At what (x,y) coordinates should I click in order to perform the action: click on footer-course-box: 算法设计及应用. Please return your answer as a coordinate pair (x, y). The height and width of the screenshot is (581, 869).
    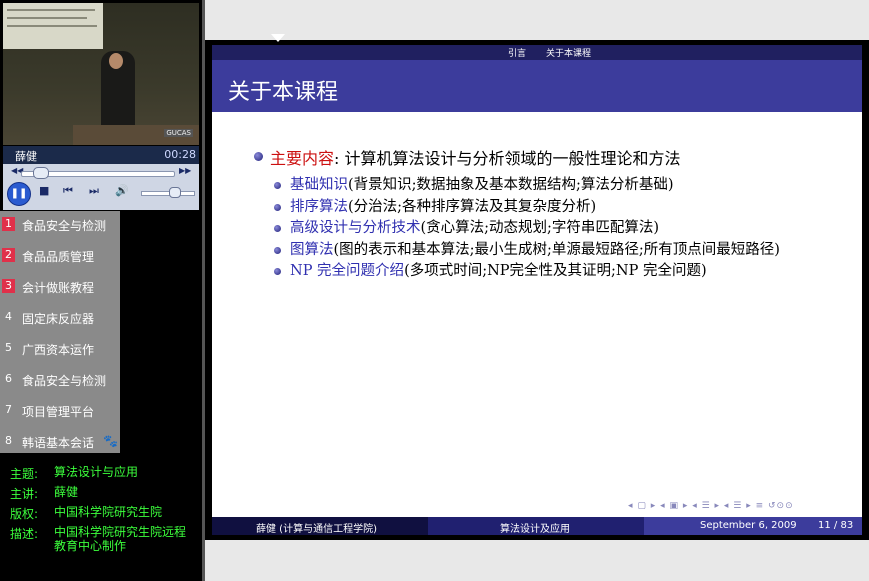
    Looking at the image, I should click on (536, 526).